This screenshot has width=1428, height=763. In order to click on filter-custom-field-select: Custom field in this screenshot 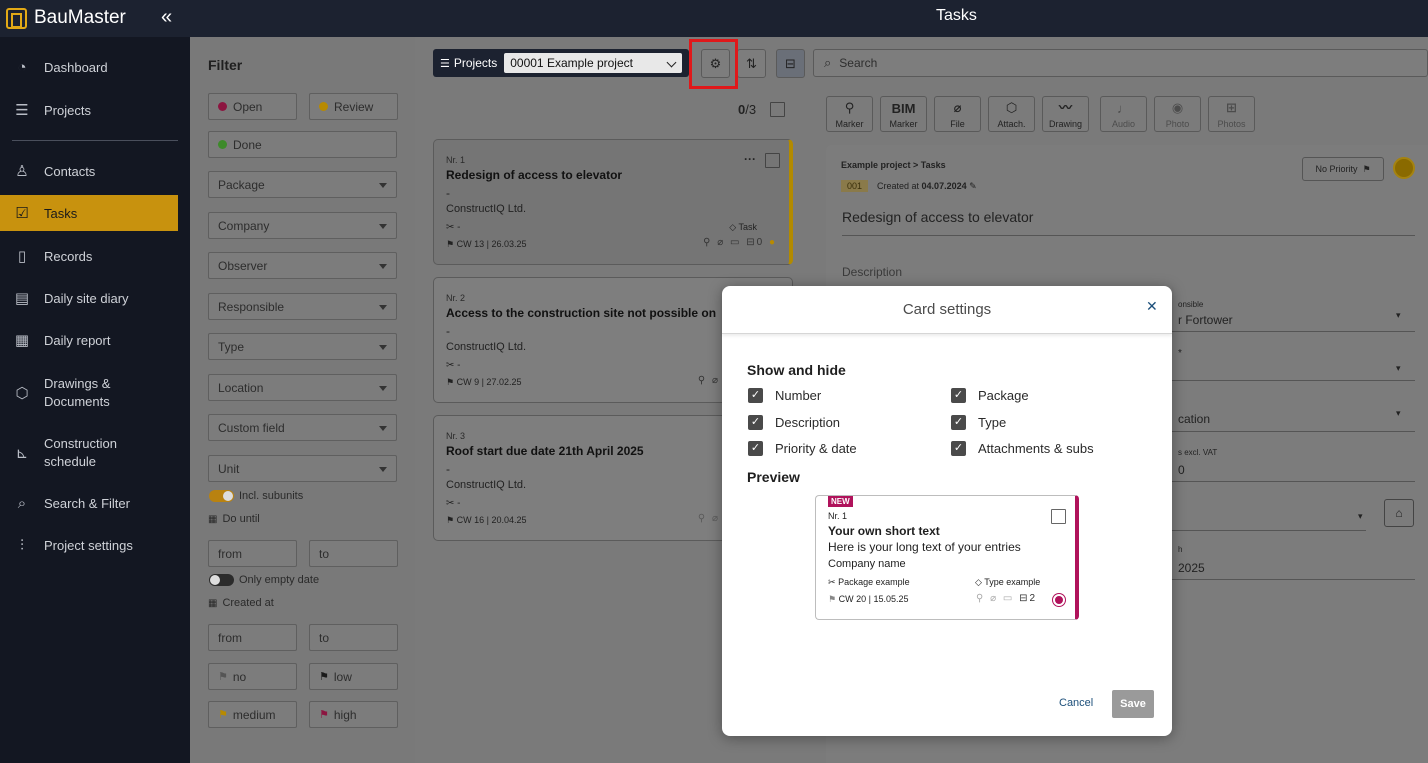, I will do `click(302, 427)`.